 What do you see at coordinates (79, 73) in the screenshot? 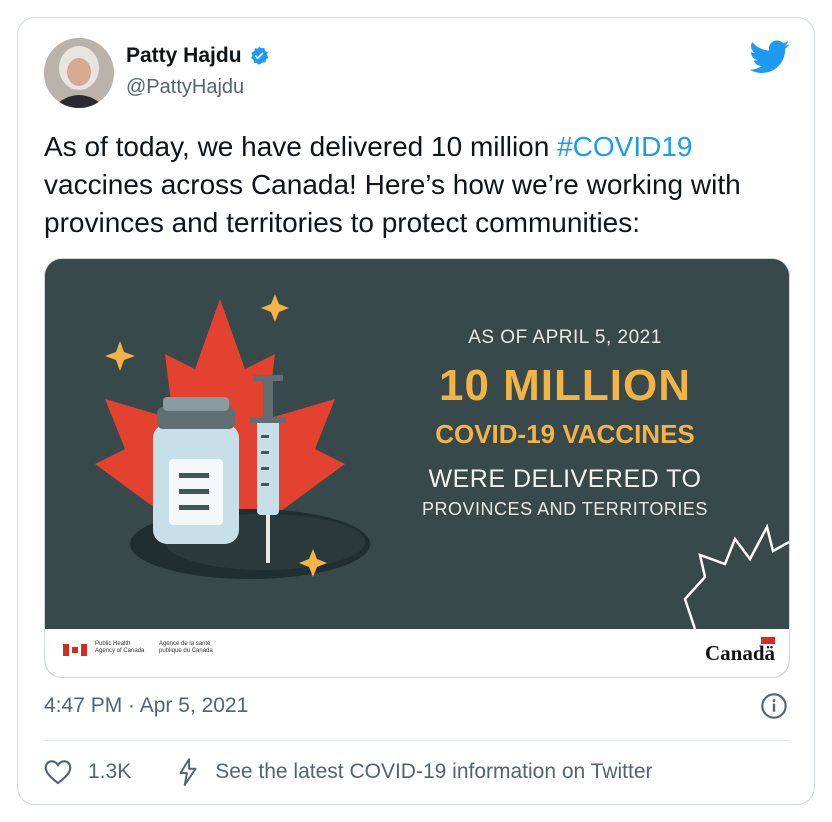
I see `avatar` at bounding box center [79, 73].